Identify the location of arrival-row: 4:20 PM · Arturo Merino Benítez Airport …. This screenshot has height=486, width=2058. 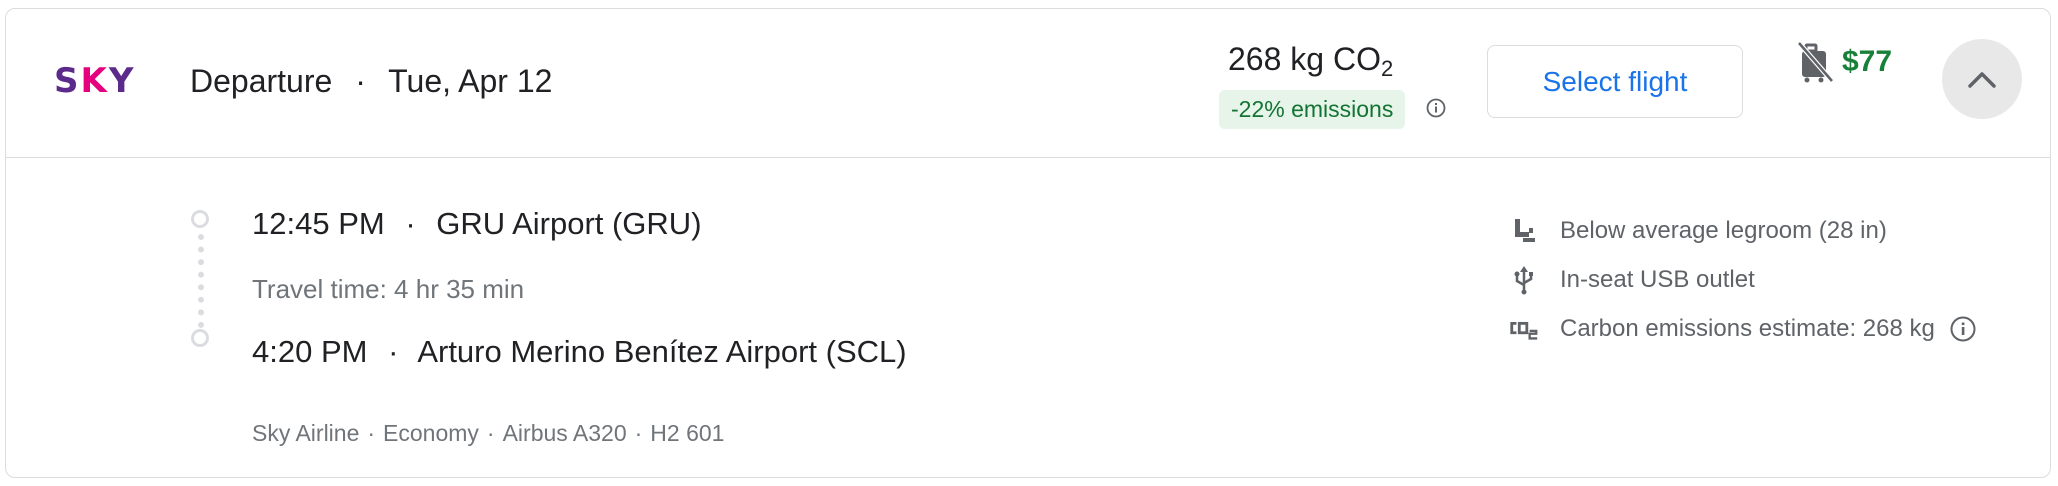
(579, 352).